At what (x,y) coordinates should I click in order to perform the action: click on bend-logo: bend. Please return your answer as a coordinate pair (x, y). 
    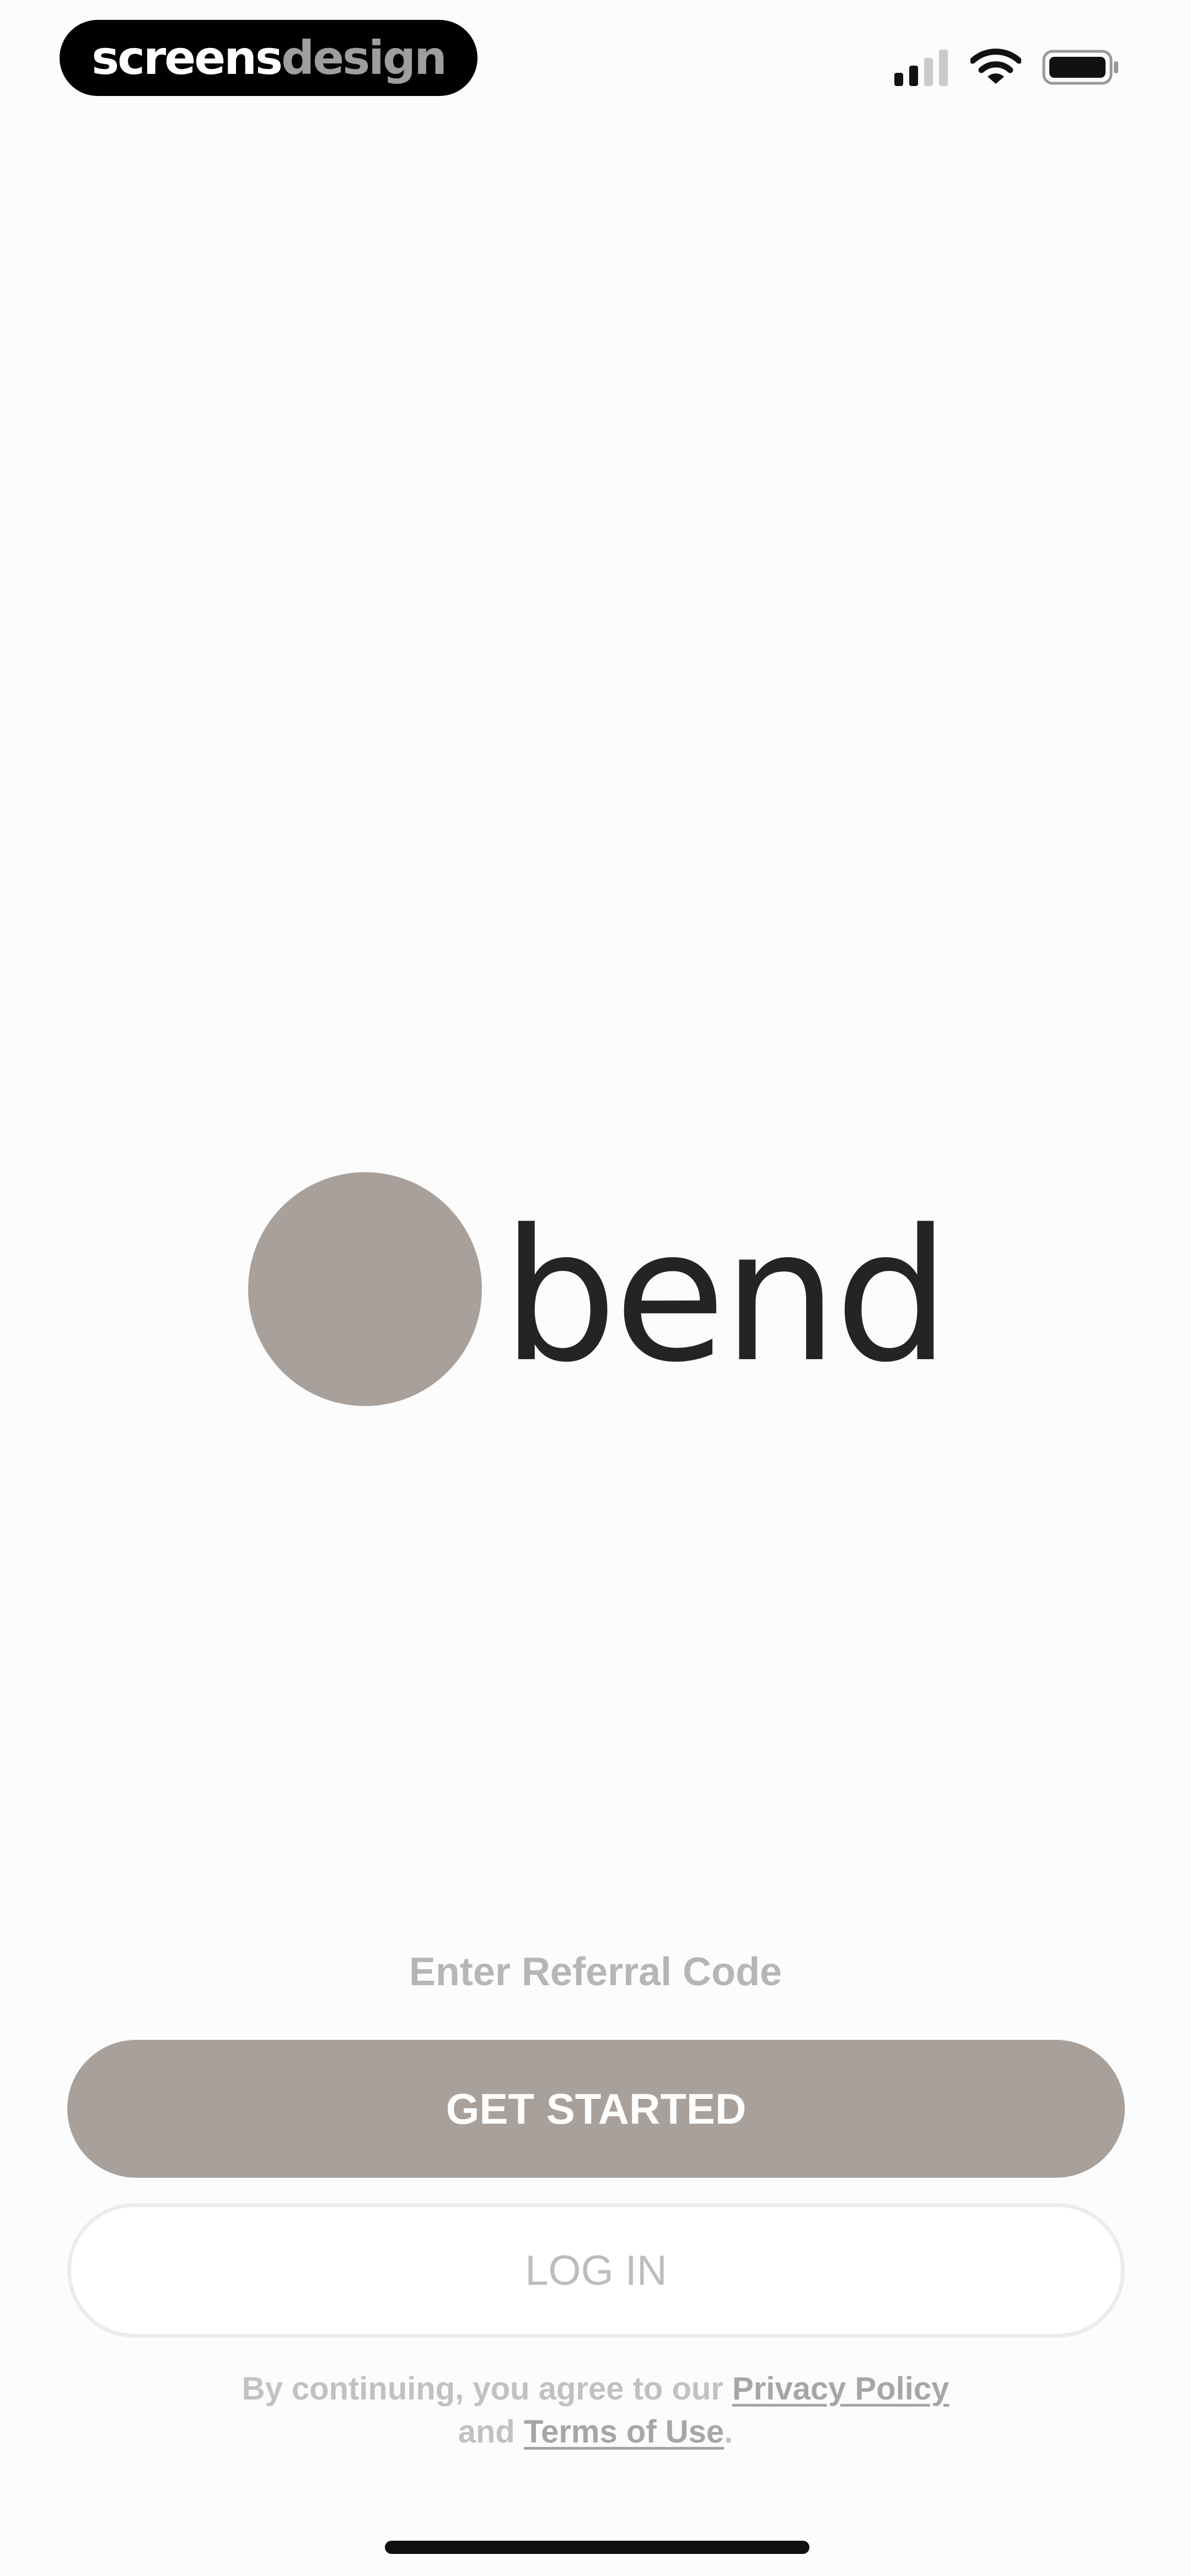
    Looking at the image, I should click on (599, 1290).